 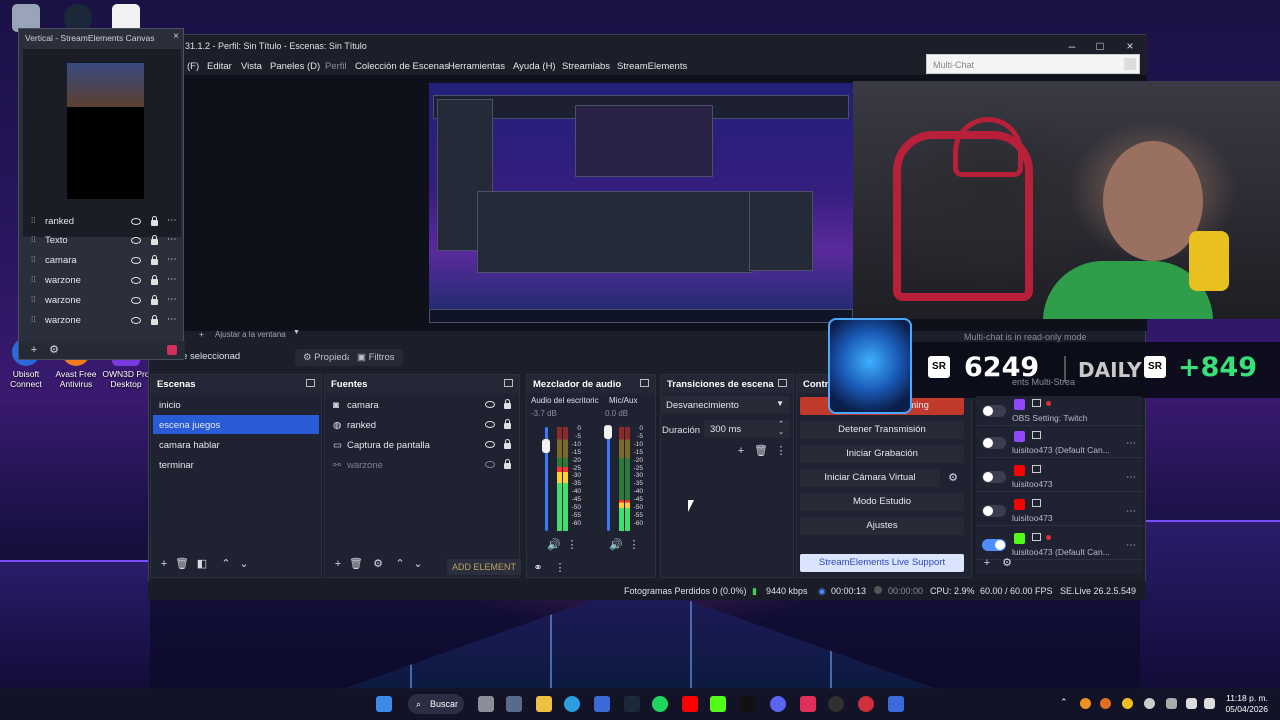 What do you see at coordinates (295, 66) in the screenshot?
I see `menu-docks: Paneles (D)` at bounding box center [295, 66].